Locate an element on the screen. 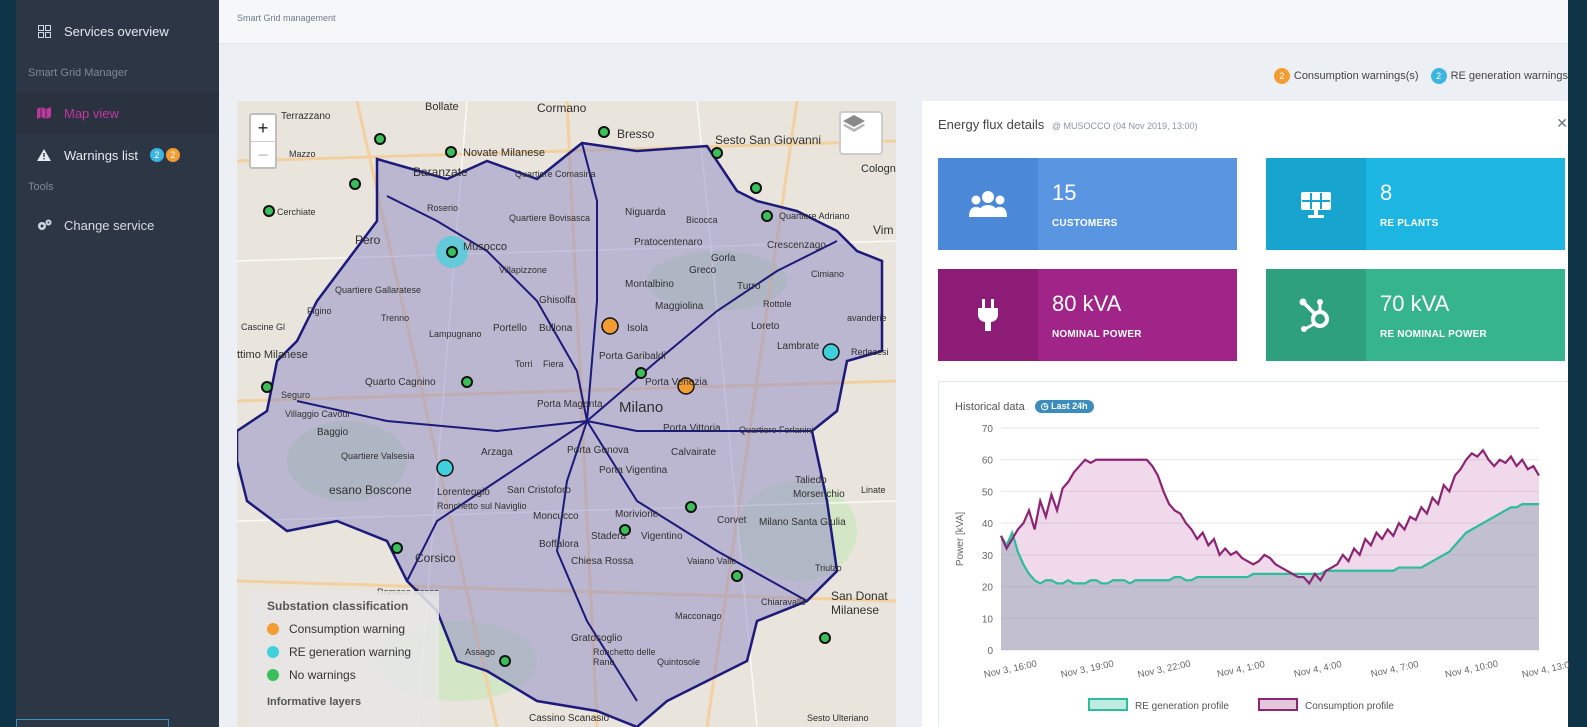 The image size is (1587, 727). legend-label: Consumption warning is located at coordinates (347, 628).